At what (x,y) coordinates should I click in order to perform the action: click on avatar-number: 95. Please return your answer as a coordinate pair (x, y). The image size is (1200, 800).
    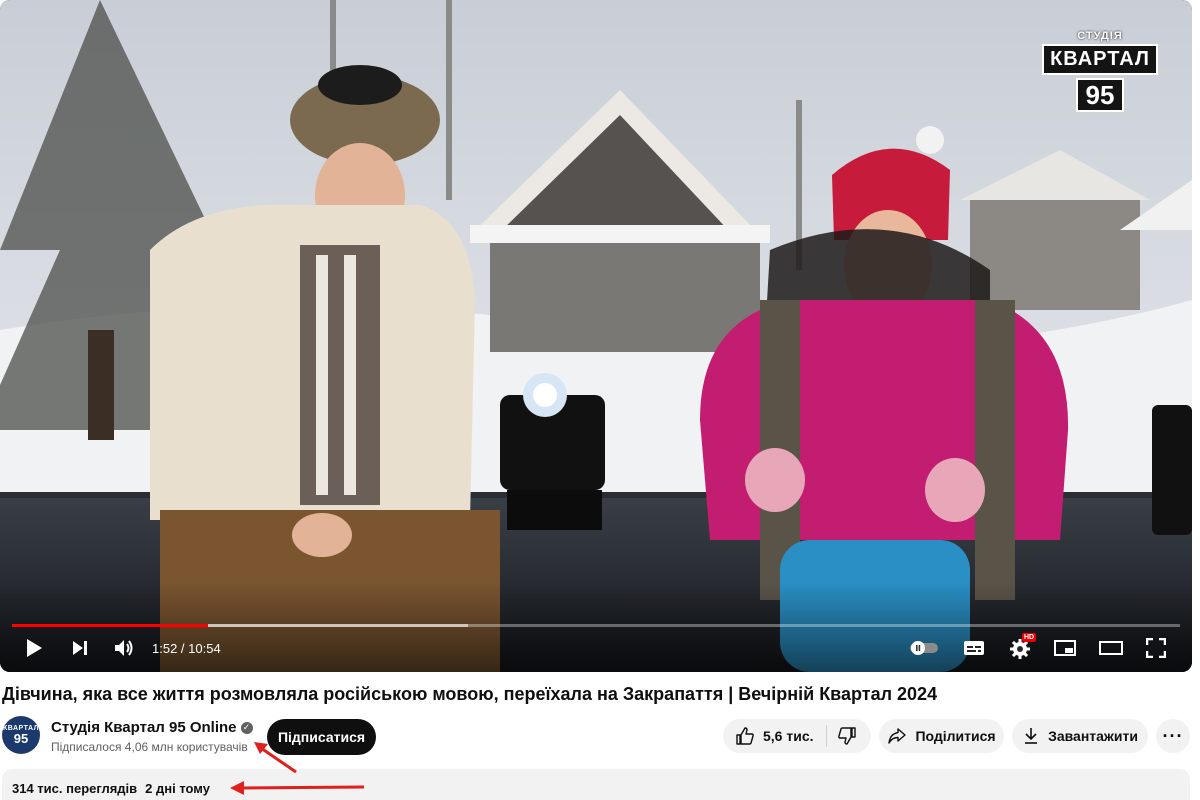
    Looking at the image, I should click on (21, 738).